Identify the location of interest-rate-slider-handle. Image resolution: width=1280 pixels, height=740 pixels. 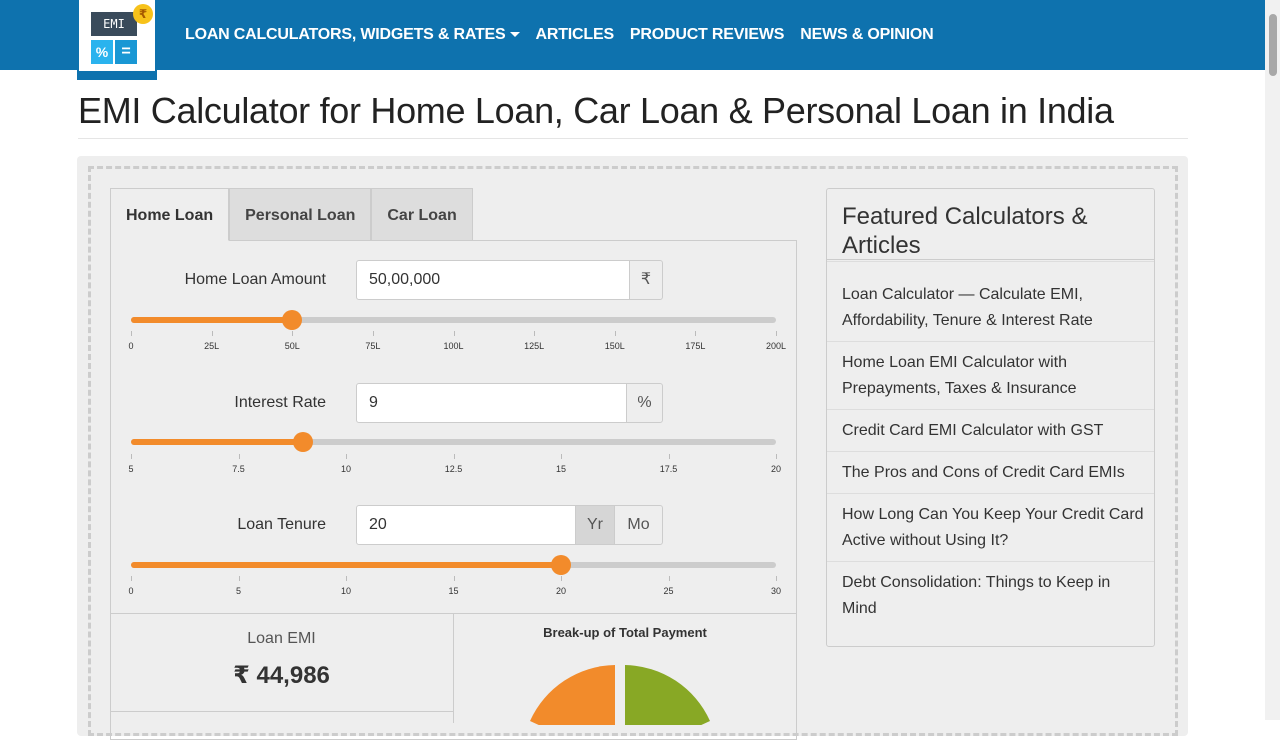
(303, 442).